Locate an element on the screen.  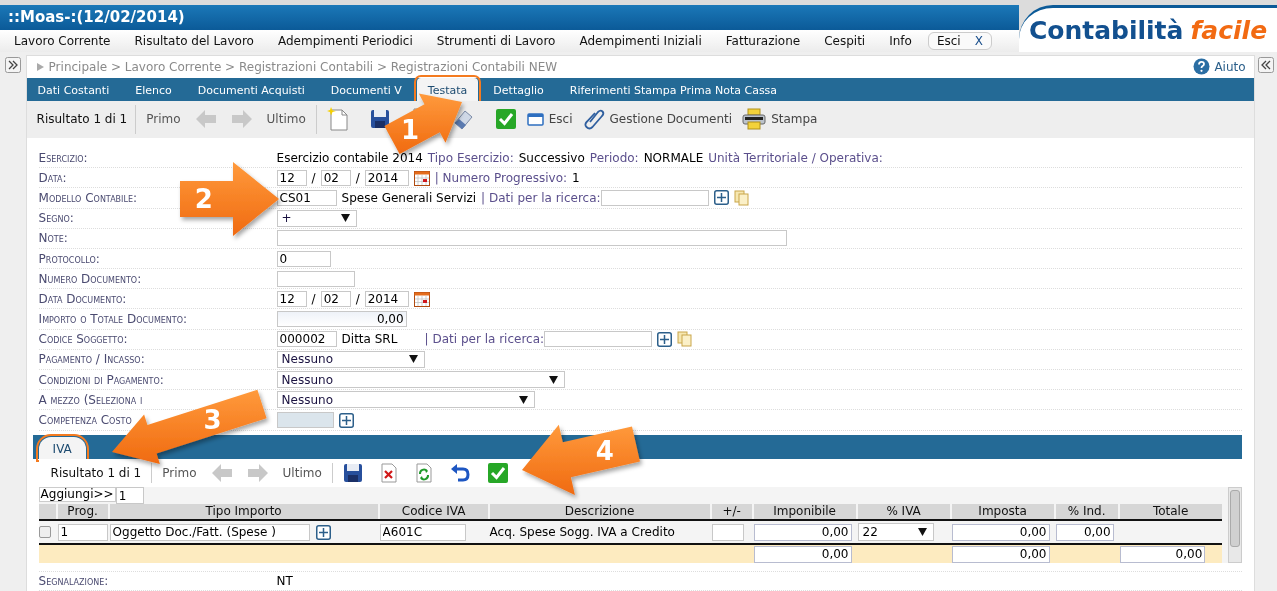
callout-number: 1 is located at coordinates (410, 130).